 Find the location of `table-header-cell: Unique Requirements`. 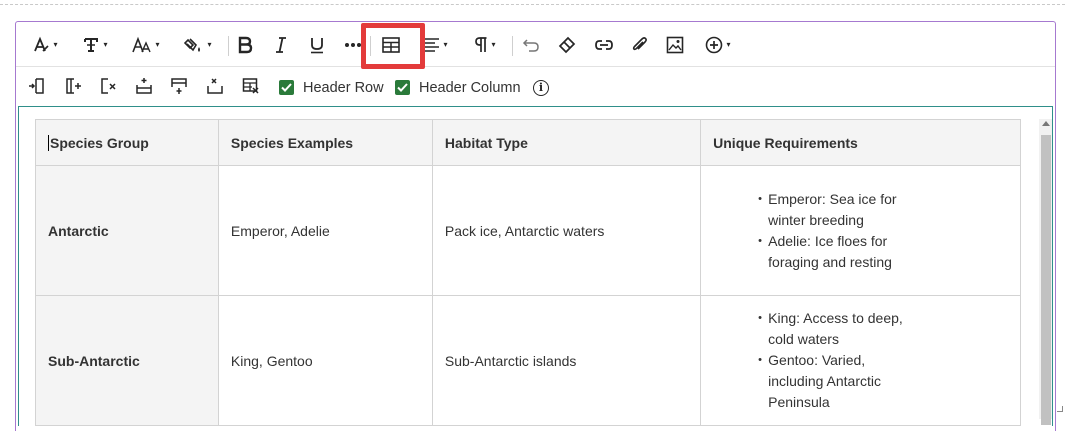

table-header-cell: Unique Requirements is located at coordinates (860, 142).